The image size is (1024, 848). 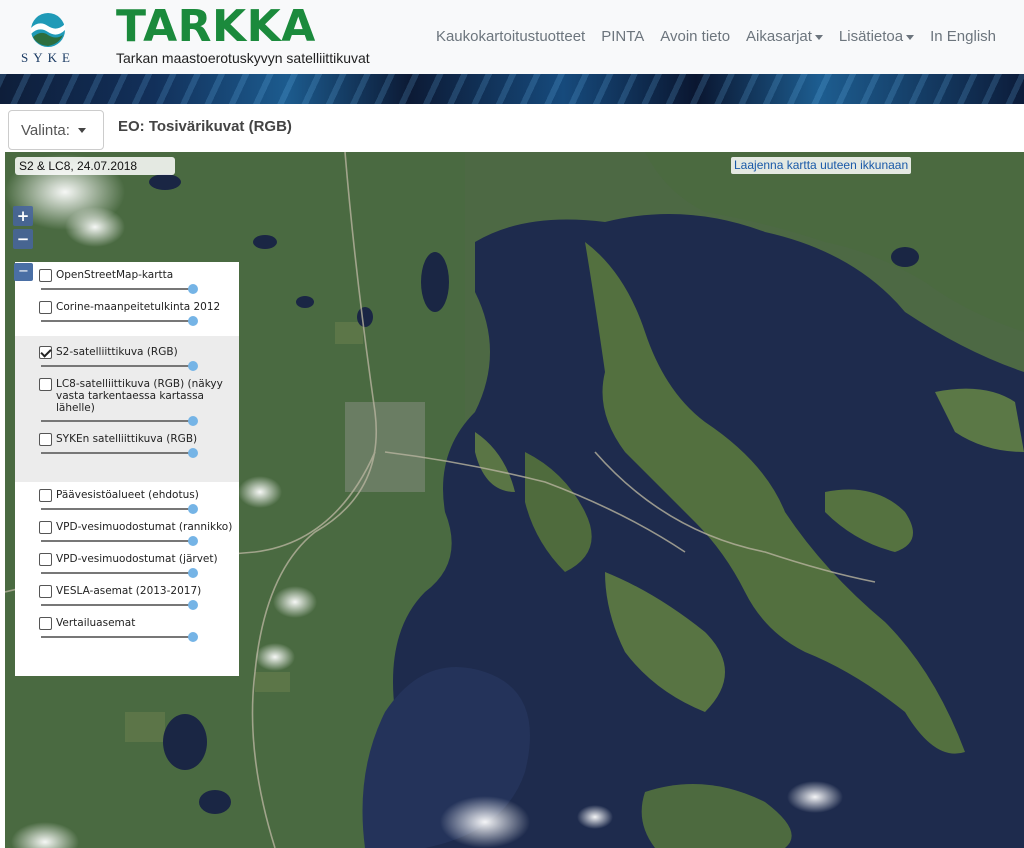 What do you see at coordinates (95, 166) in the screenshot?
I see `image-date-label: S2 & LC8, 24.07.2018` at bounding box center [95, 166].